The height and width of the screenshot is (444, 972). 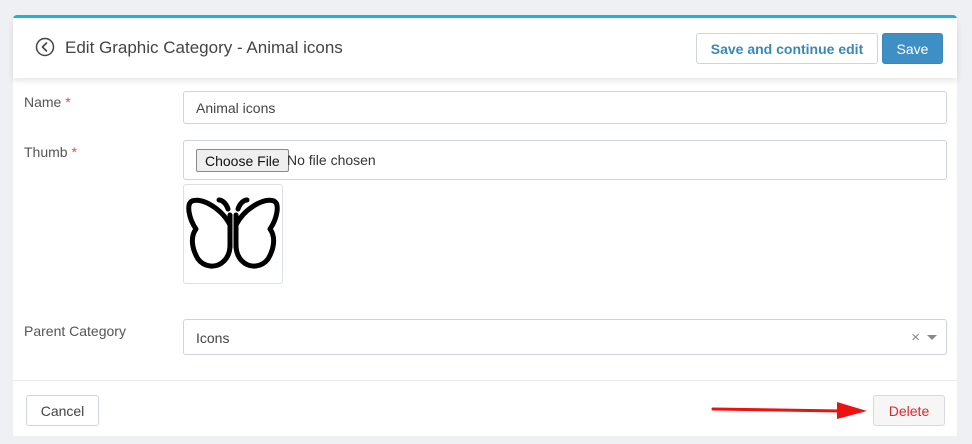 What do you see at coordinates (932, 337) in the screenshot?
I see `chevron-down-icon` at bounding box center [932, 337].